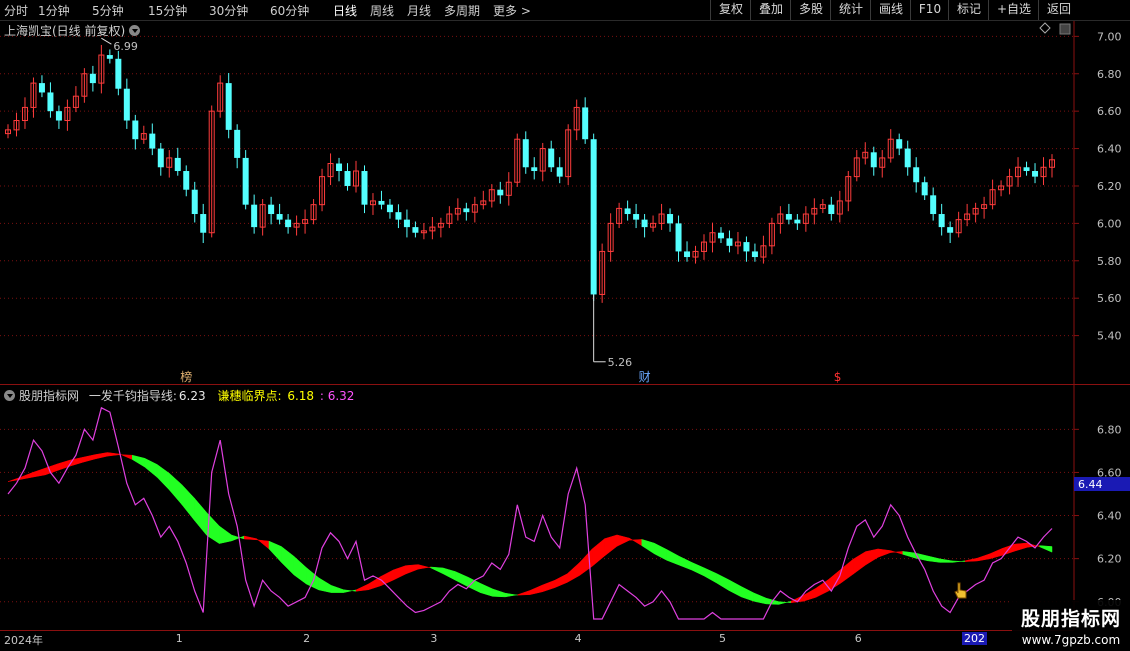 This screenshot has width=1130, height=651. What do you see at coordinates (462, 10) in the screenshot?
I see `tab-multi-period: 多周期` at bounding box center [462, 10].